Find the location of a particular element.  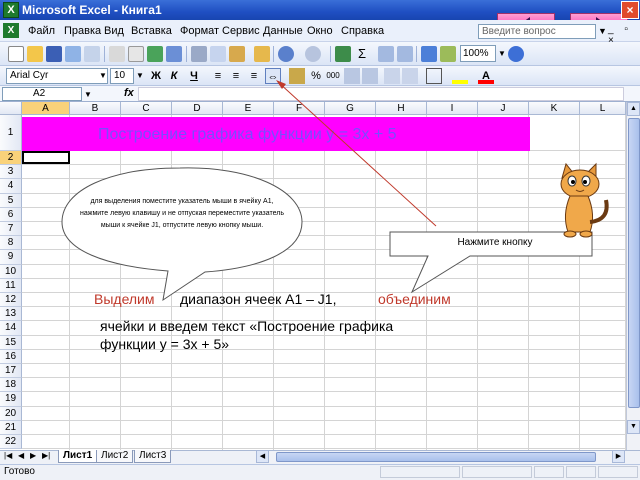

instruction-merge: объединим is located at coordinates (414, 299).